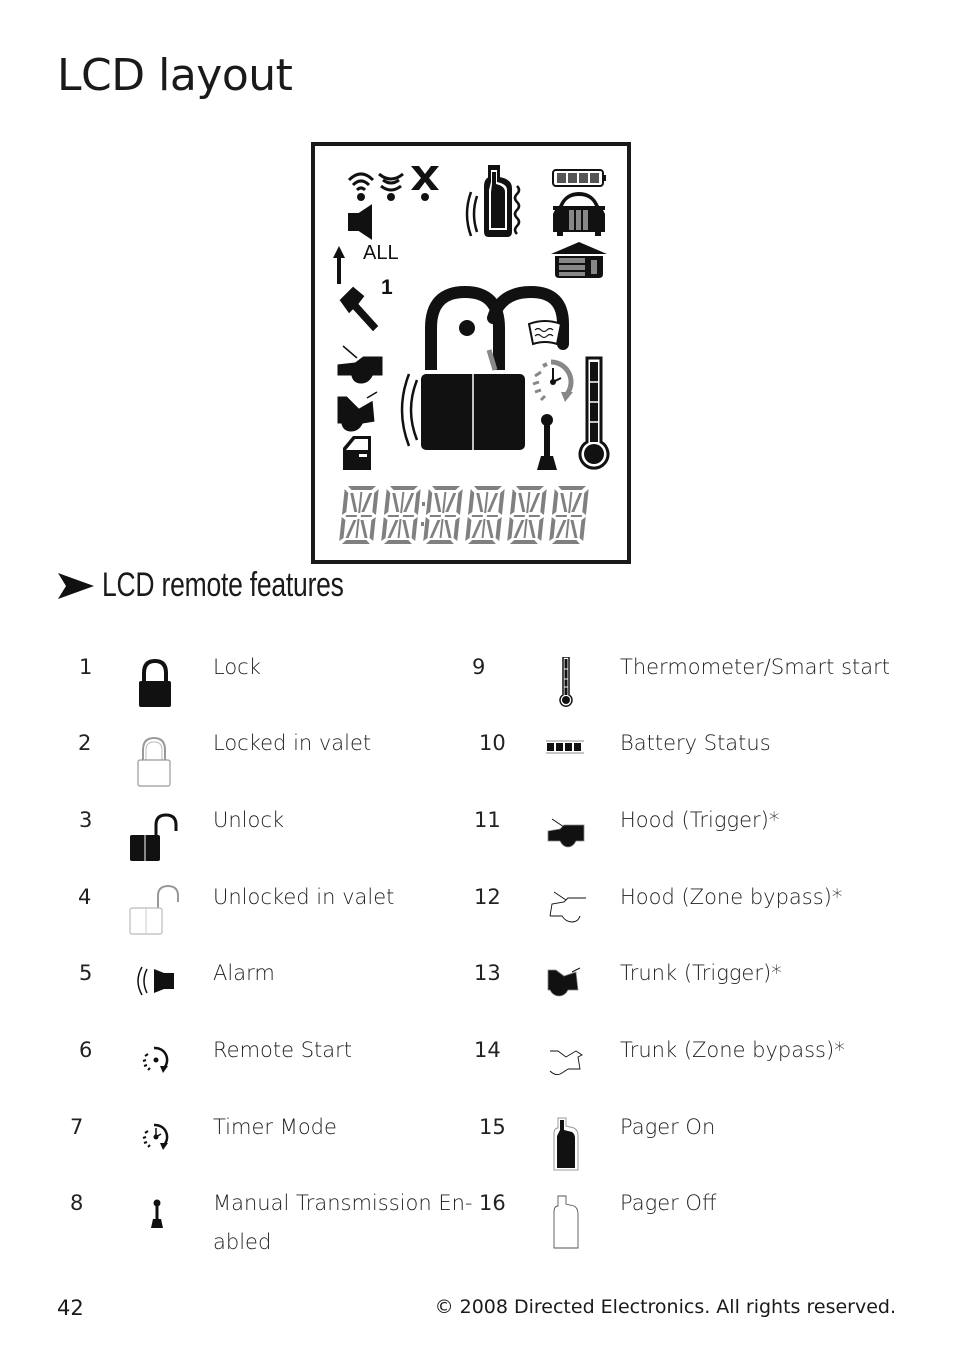 The image size is (954, 1359). I want to click on segment-display, so click(464, 515).